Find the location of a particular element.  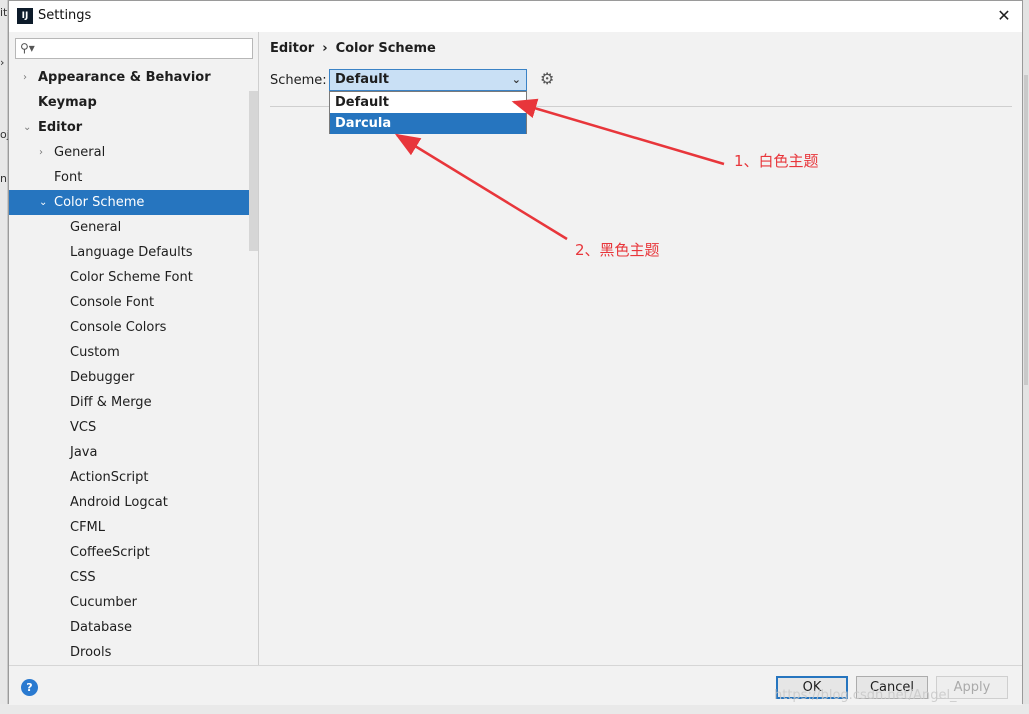

arrow-to-darcula is located at coordinates (481, 187).